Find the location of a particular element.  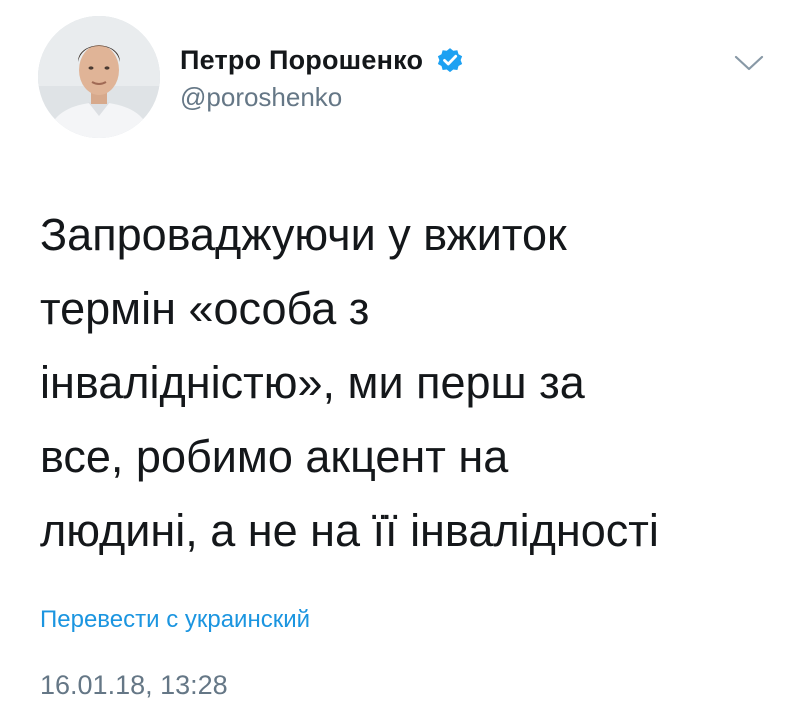

chevron-down-icon is located at coordinates (749, 63).